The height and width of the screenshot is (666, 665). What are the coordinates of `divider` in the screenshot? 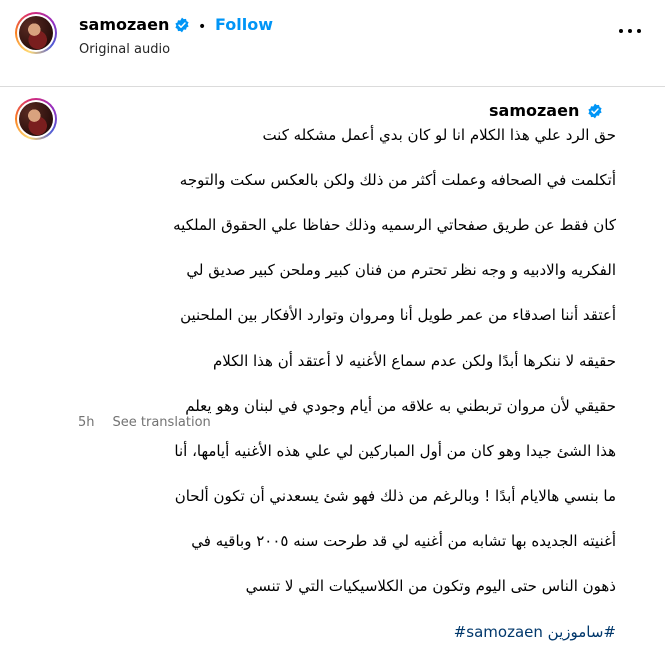 It's located at (332, 86).